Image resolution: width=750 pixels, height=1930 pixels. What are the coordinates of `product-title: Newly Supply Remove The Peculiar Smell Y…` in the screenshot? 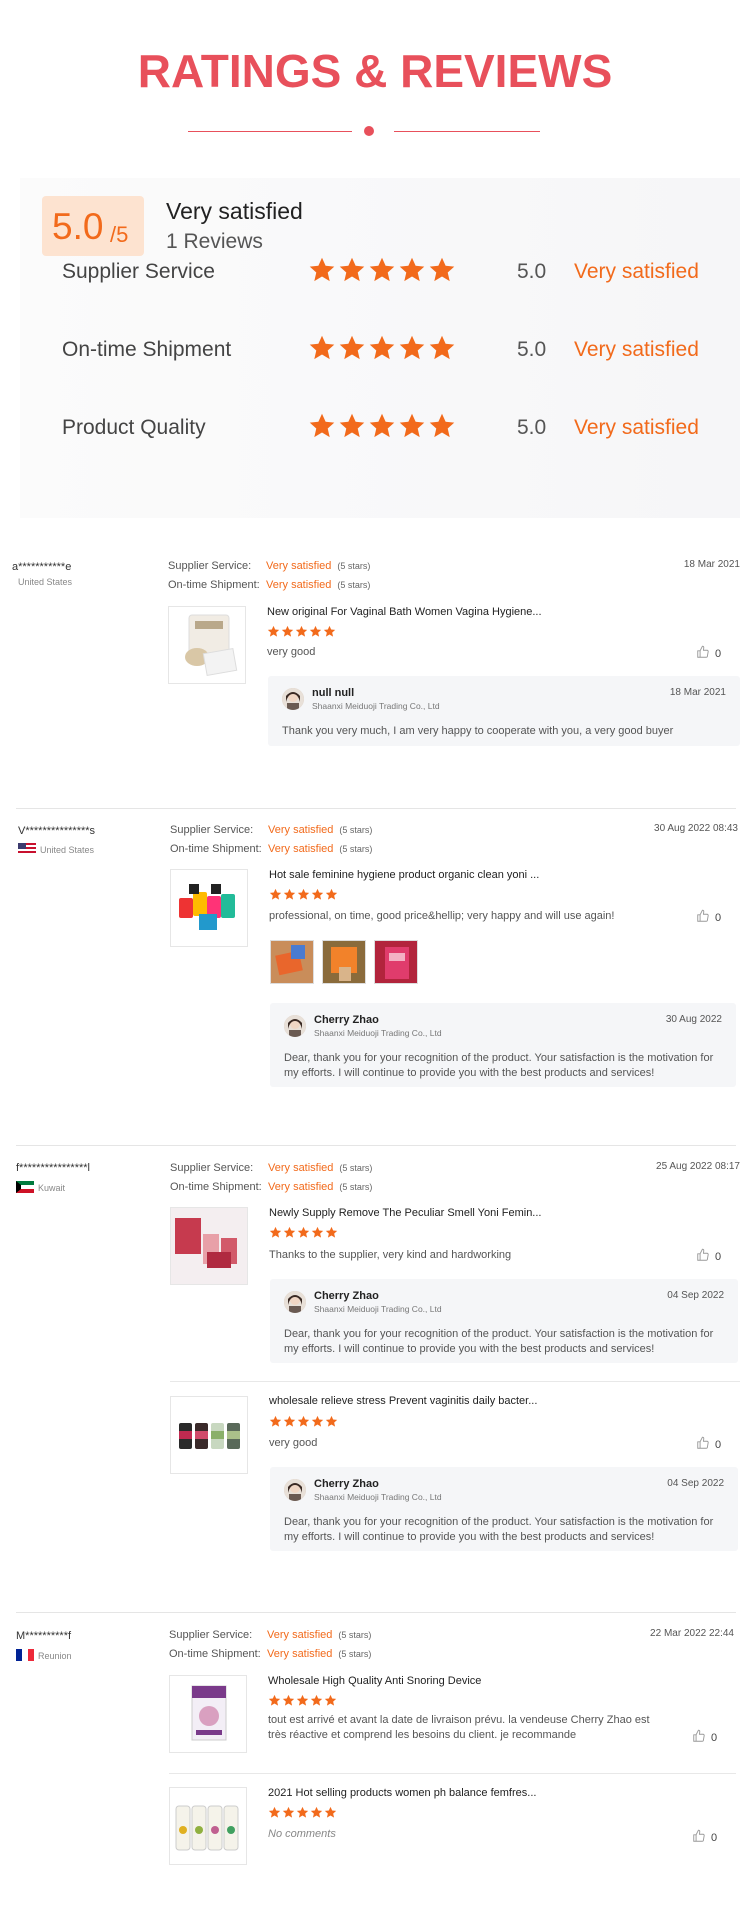 It's located at (405, 1213).